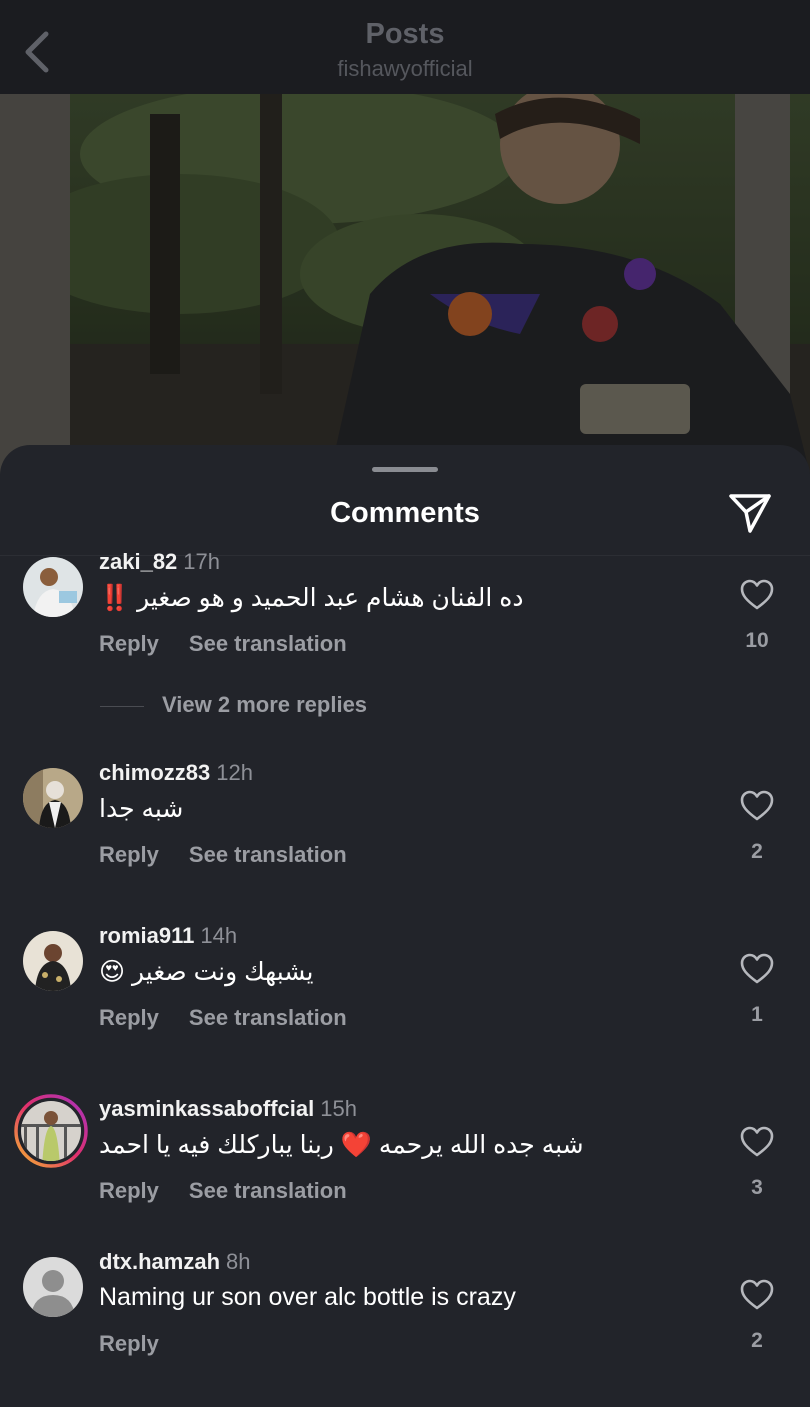 This screenshot has width=810, height=1407. What do you see at coordinates (405, 69) in the screenshot?
I see `account-name: fishawyofficial` at bounding box center [405, 69].